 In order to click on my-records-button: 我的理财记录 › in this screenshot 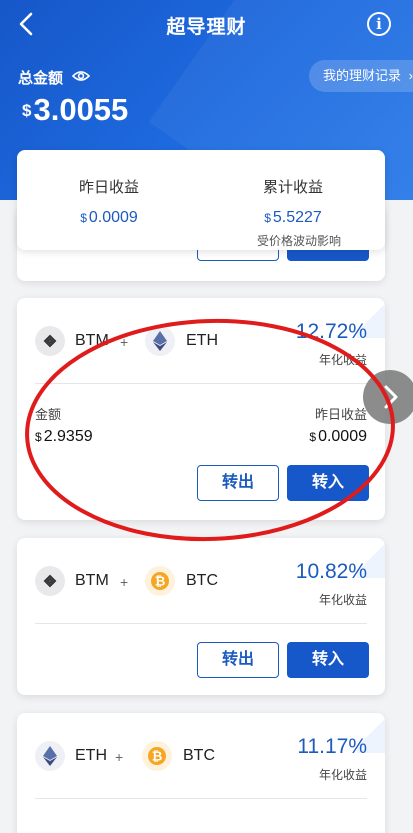, I will do `click(360, 76)`.